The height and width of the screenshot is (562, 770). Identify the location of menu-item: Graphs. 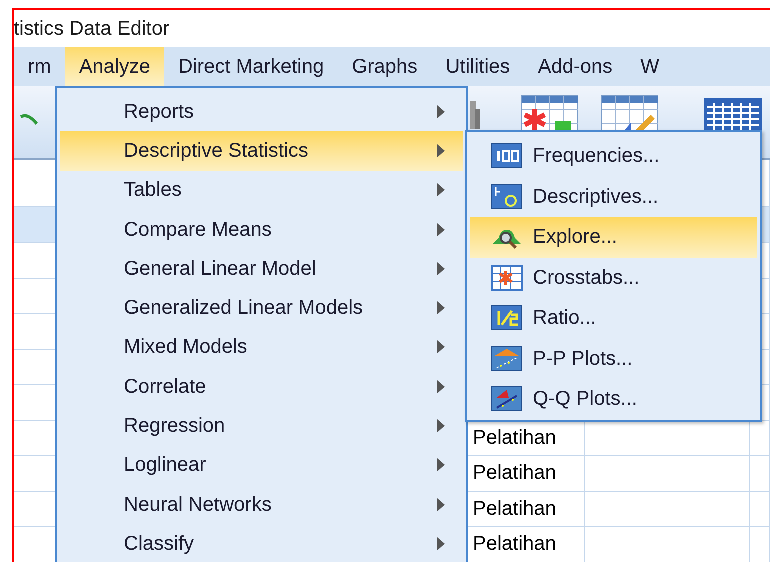
(385, 66).